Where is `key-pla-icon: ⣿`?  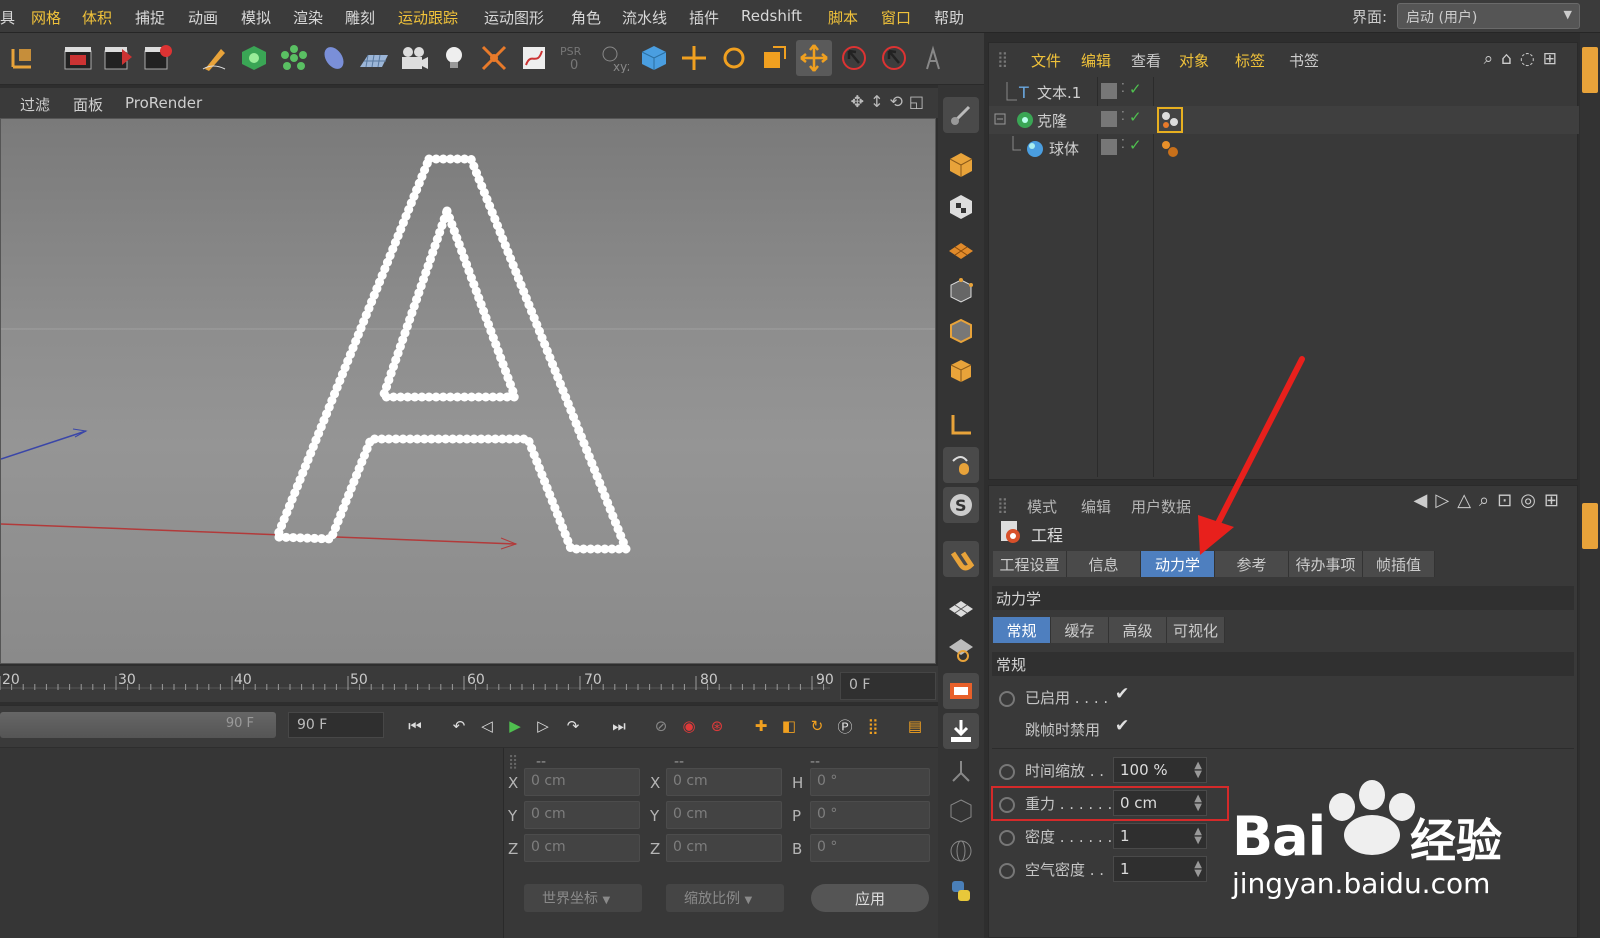
key-pla-icon: ⣿ is located at coordinates (873, 726).